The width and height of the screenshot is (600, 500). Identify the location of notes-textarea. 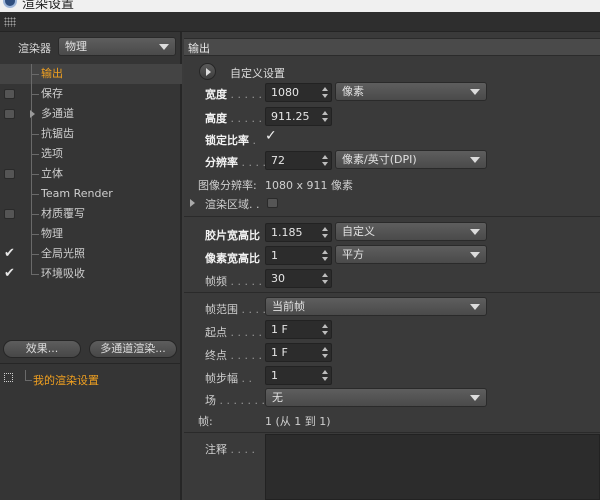
(432, 467).